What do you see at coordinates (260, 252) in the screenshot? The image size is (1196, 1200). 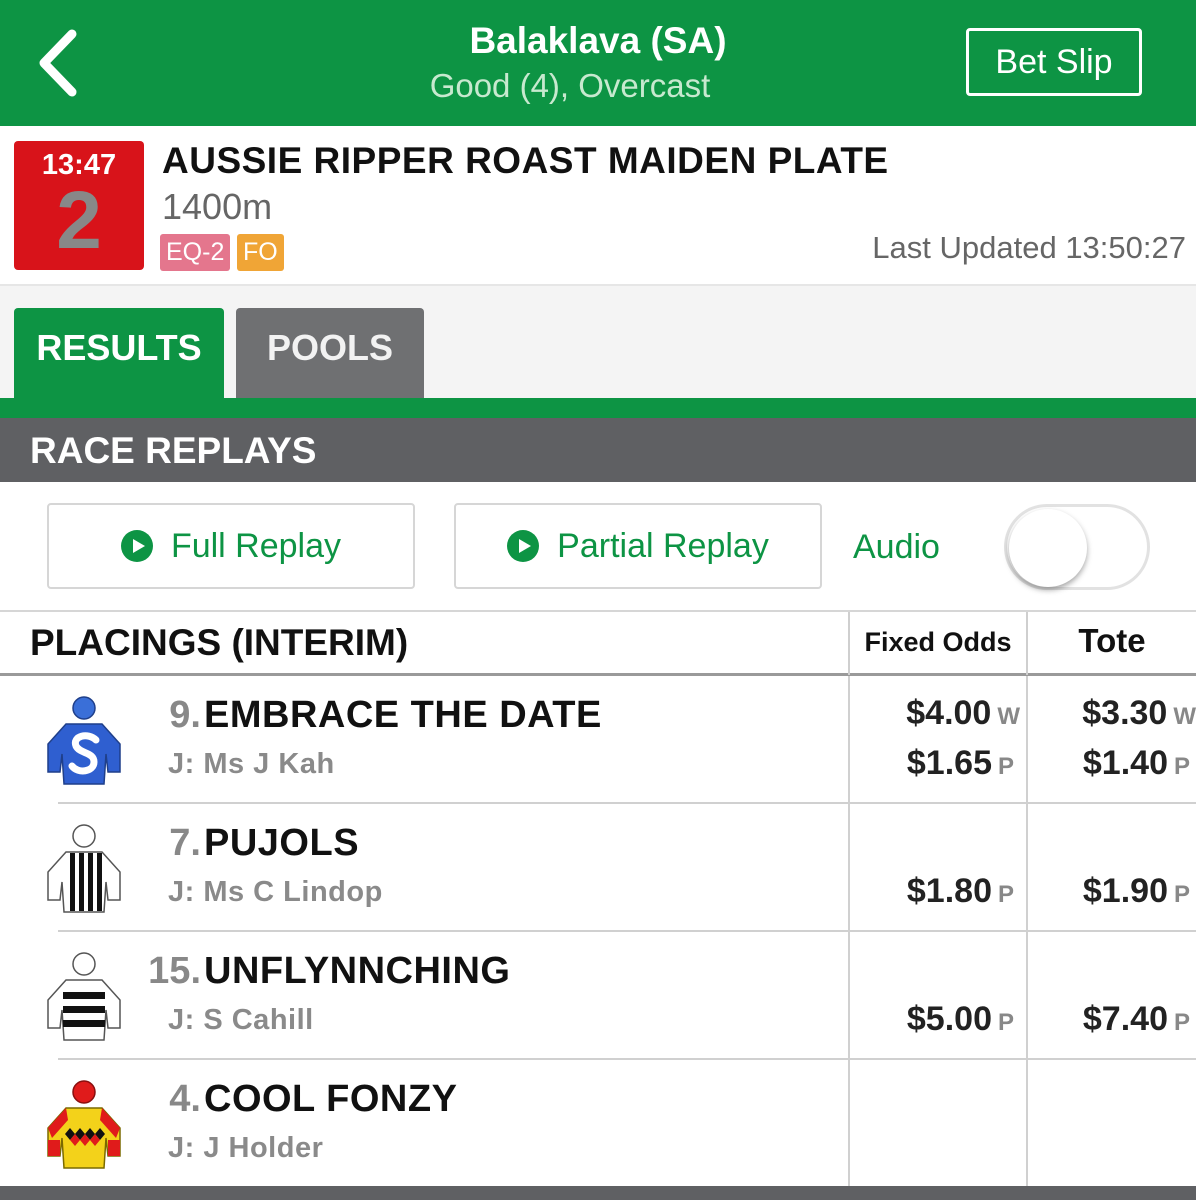 I see `tag-fo: FO` at bounding box center [260, 252].